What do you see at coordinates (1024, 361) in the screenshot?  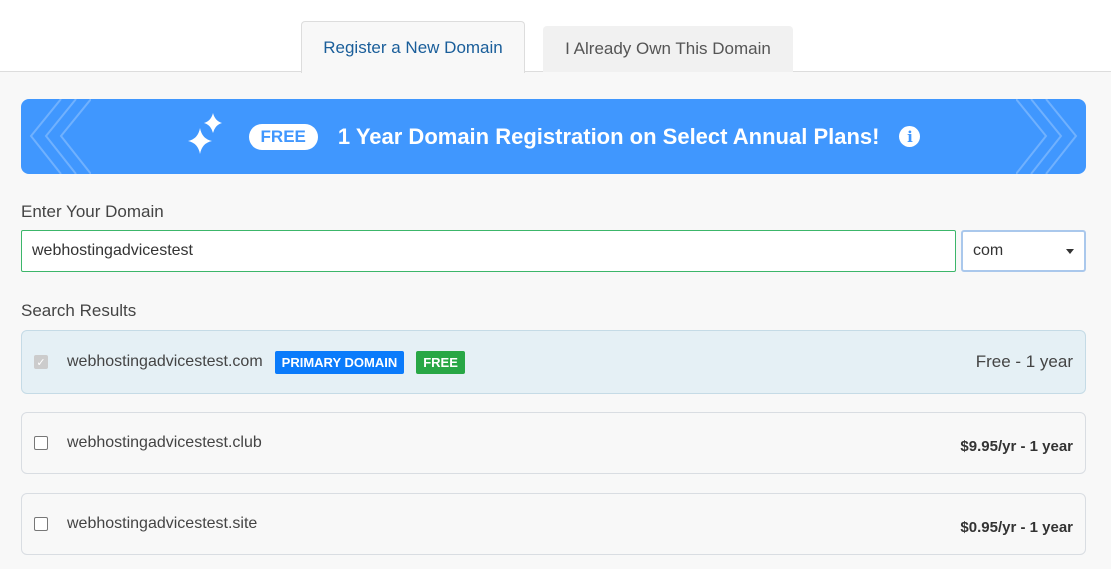 I see `result-price: Free - 1 year` at bounding box center [1024, 361].